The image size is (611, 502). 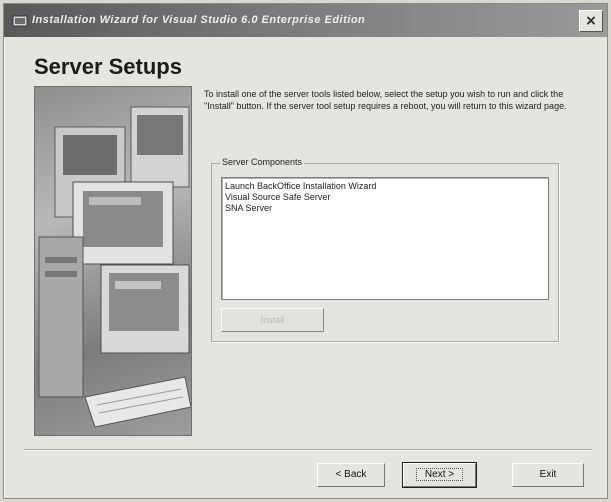 I want to click on next-button-label: Next >, so click(x=439, y=474).